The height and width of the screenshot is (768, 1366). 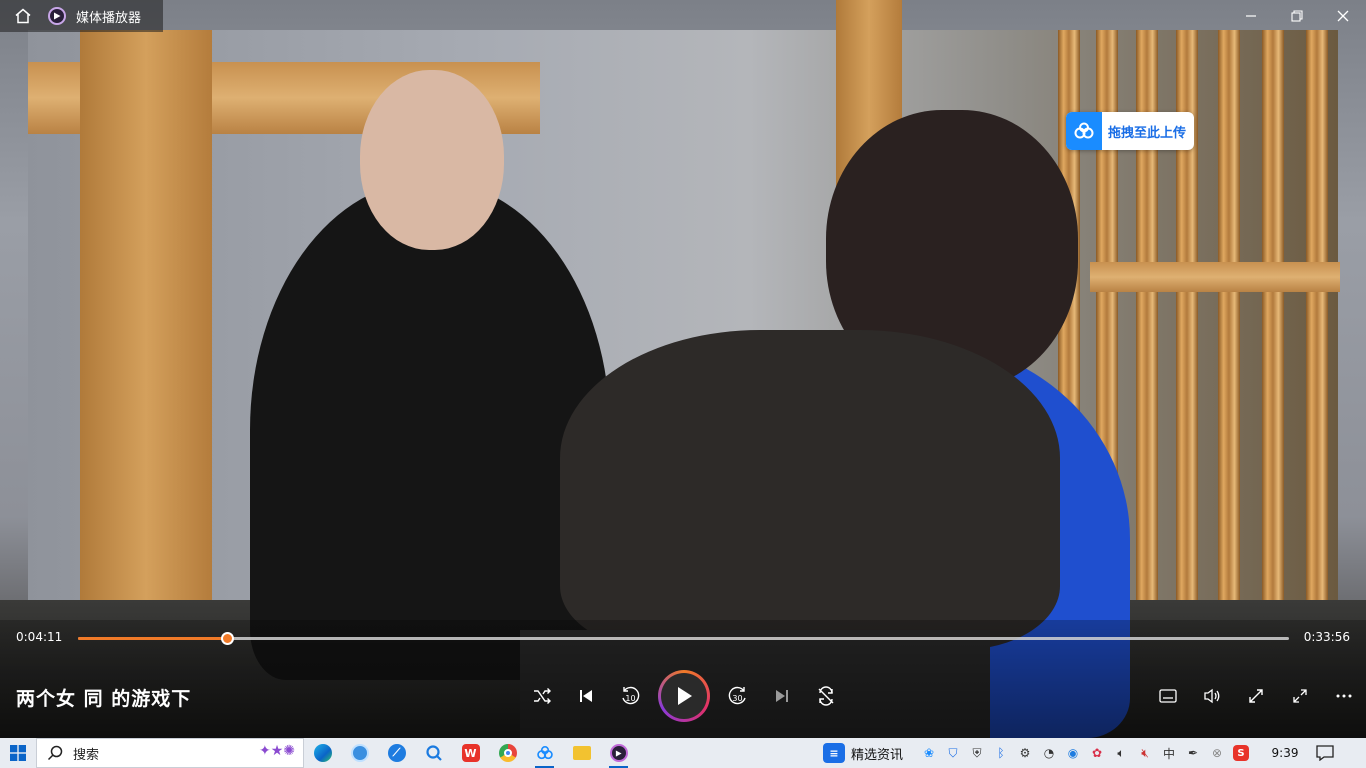 I want to click on shield-icon: ⛉, so click(x=953, y=752).